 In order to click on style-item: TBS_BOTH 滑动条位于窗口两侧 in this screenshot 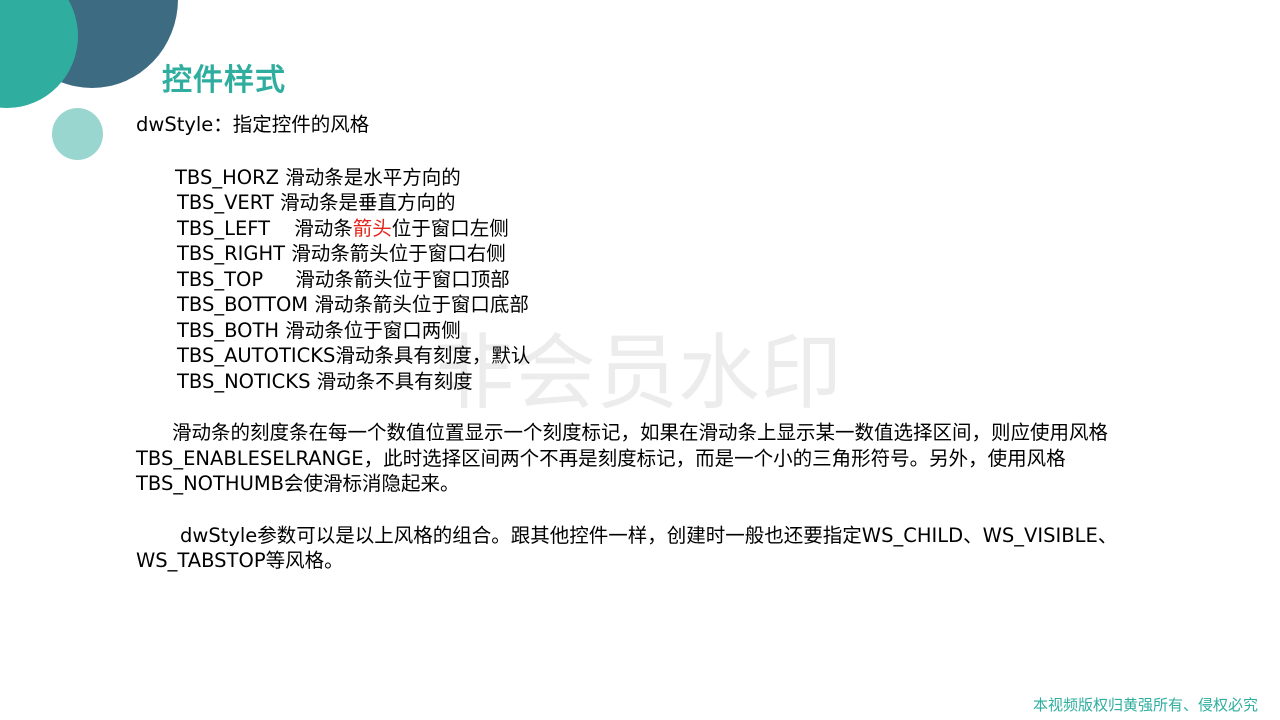, I will do `click(661, 331)`.